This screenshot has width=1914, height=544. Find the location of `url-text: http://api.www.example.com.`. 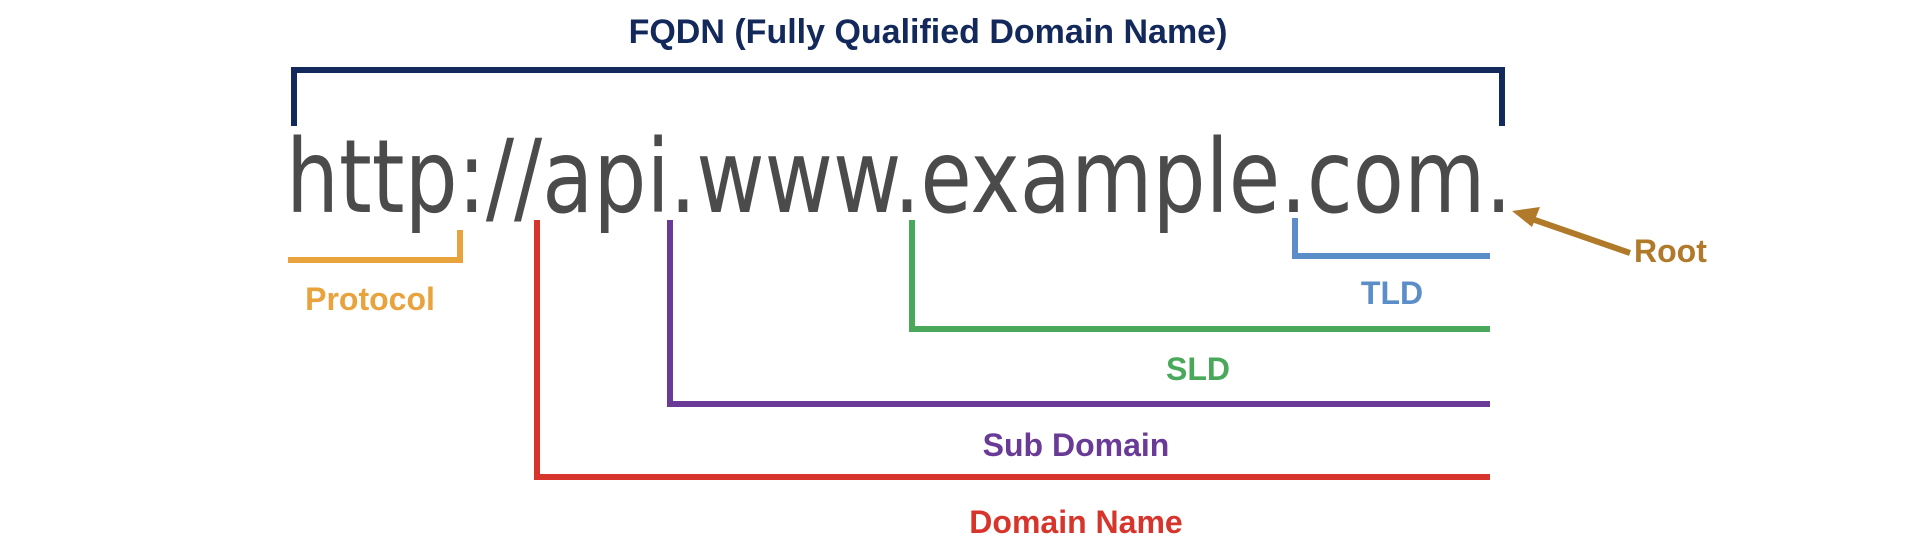

url-text: http://api.www.example.com. is located at coordinates (899, 177).